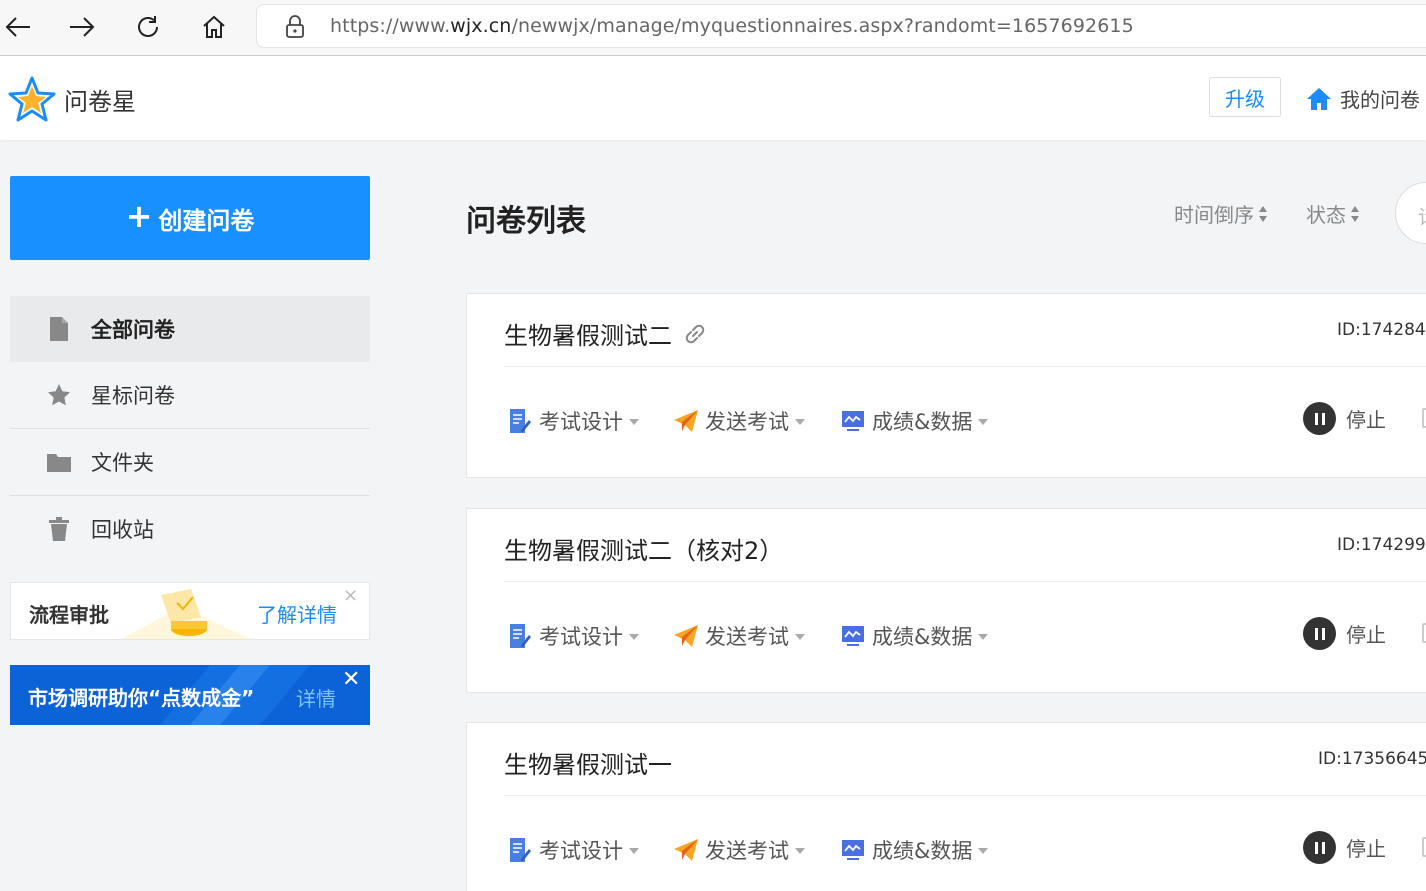 This screenshot has width=1426, height=891. I want to click on brand-name: 问卷星, so click(100, 99).